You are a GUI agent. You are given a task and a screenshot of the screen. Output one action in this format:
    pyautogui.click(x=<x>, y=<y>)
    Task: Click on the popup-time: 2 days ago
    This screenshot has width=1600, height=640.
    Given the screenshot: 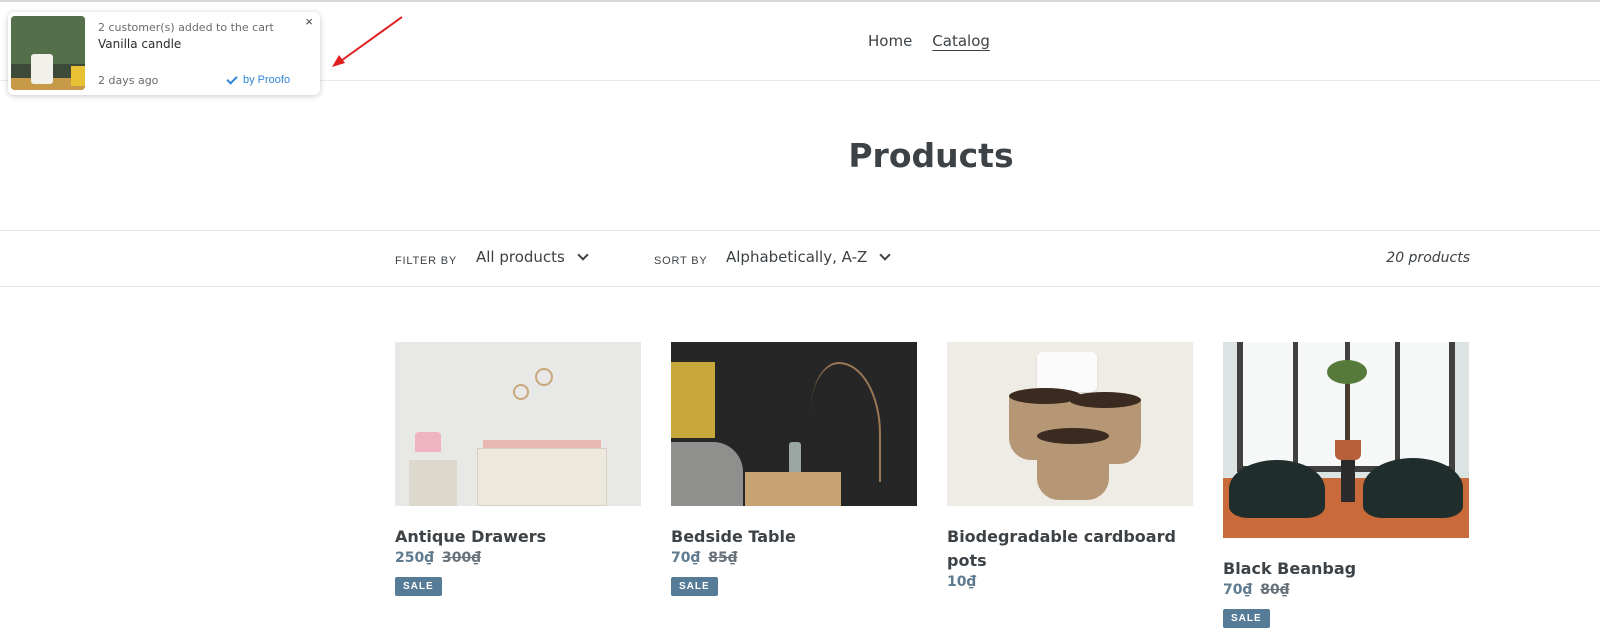 What is the action you would take?
    pyautogui.click(x=128, y=80)
    